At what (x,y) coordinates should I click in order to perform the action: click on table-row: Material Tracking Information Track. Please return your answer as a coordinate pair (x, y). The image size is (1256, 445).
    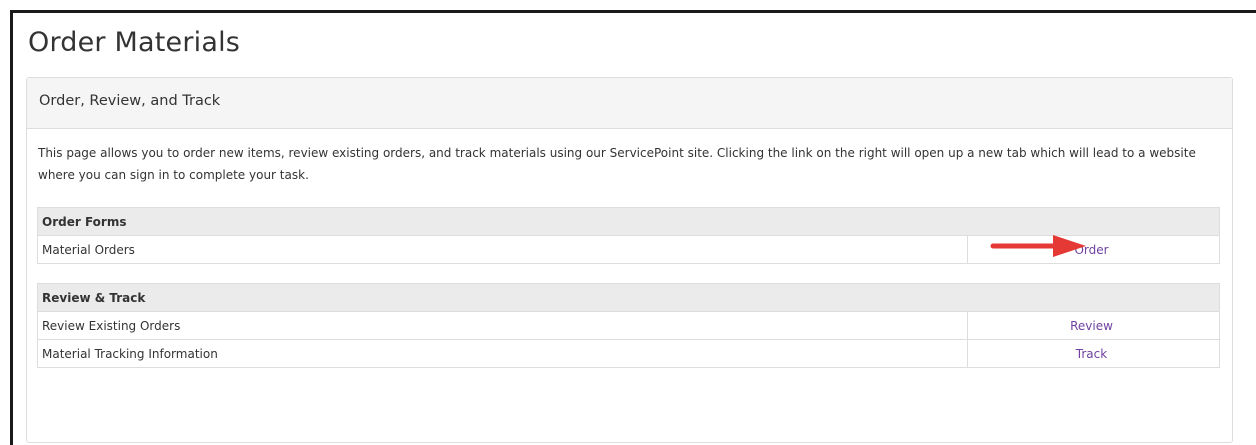
    Looking at the image, I should click on (628, 353).